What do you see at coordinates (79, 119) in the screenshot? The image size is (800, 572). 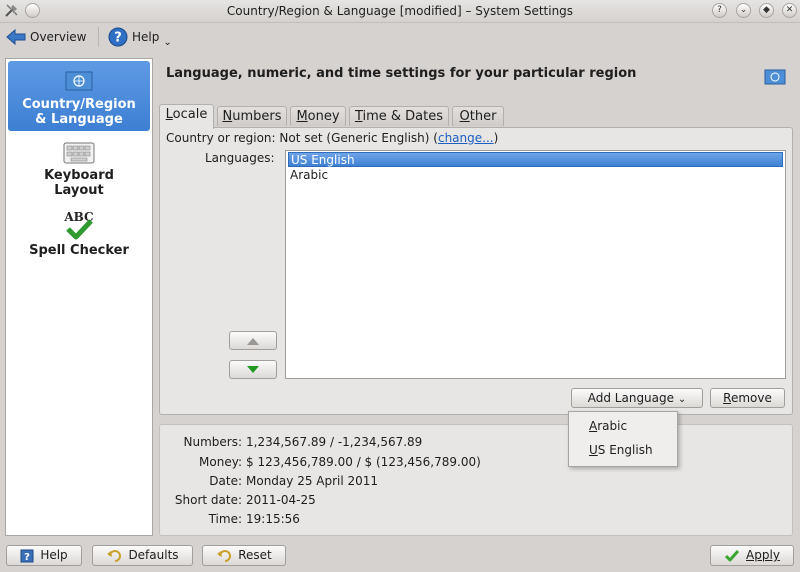 I see `sidebar-item-label: & Language` at bounding box center [79, 119].